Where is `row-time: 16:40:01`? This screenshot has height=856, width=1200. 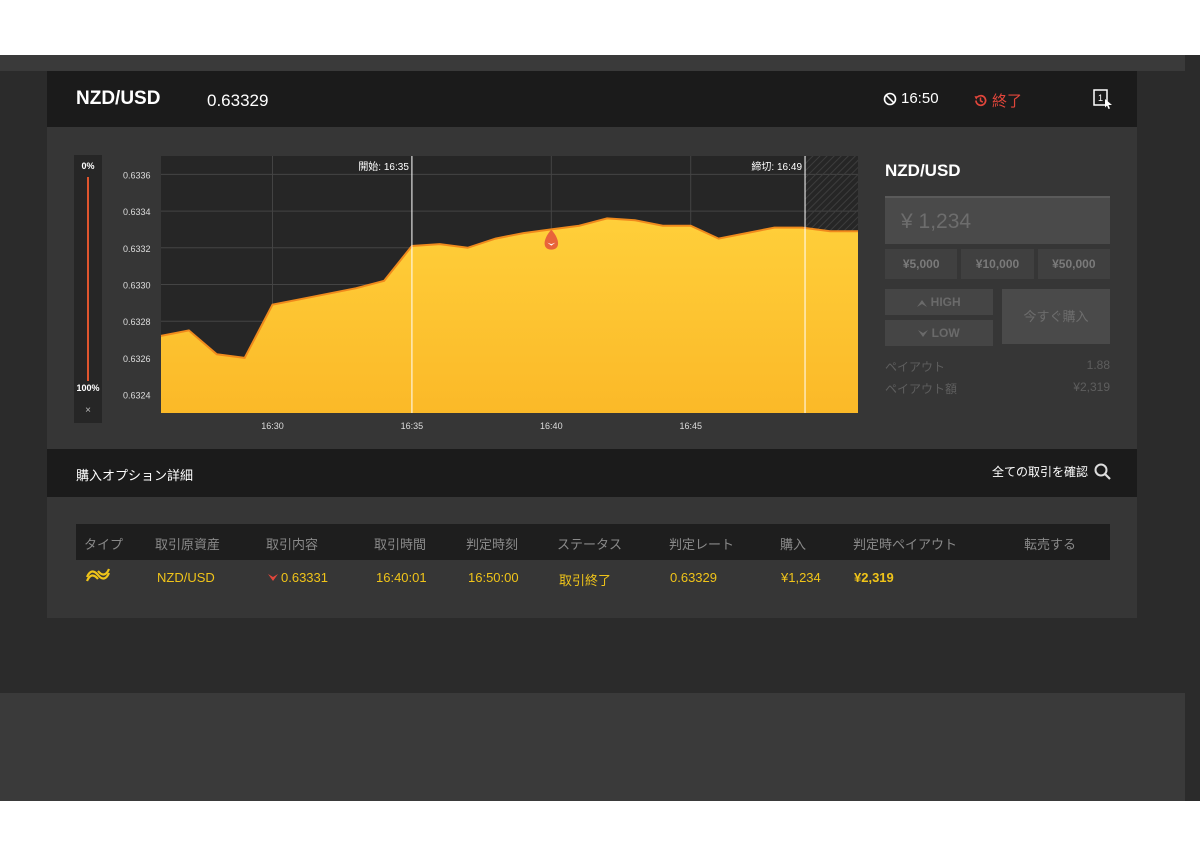 row-time: 16:40:01 is located at coordinates (401, 577).